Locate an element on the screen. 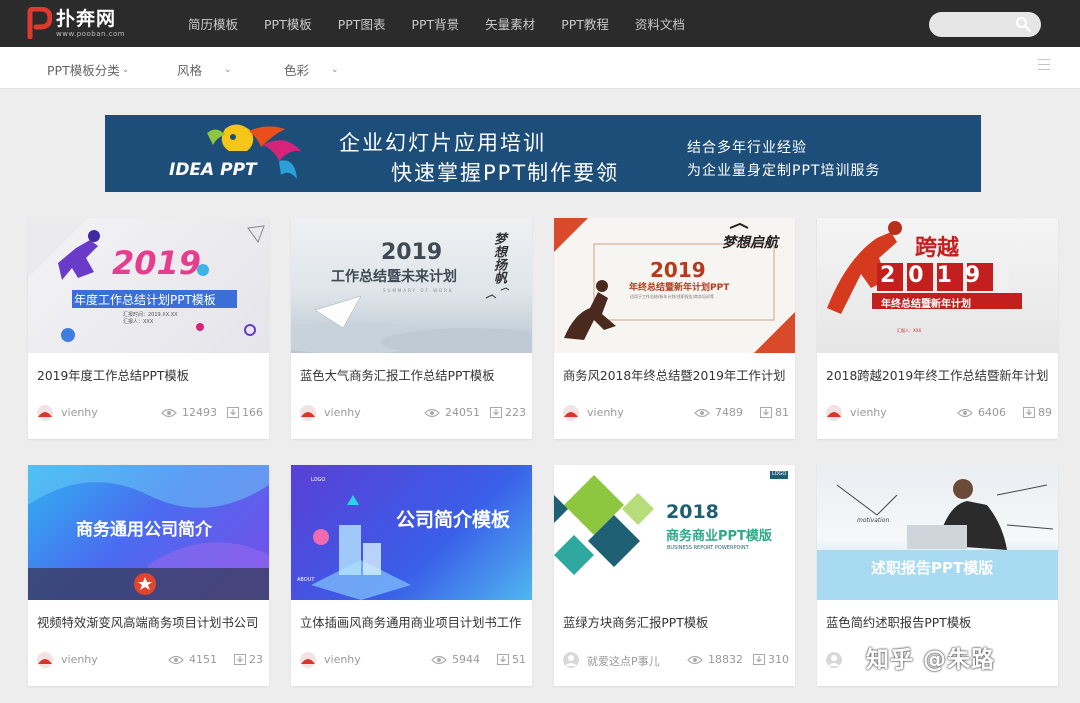  downloads-value: 23 is located at coordinates (256, 659).